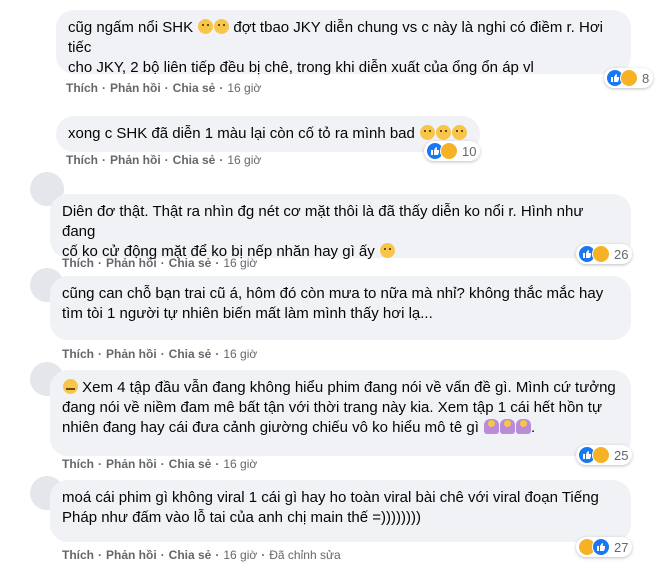 The width and height of the screenshot is (660, 570). I want to click on reaction-count: 26, so click(621, 254).